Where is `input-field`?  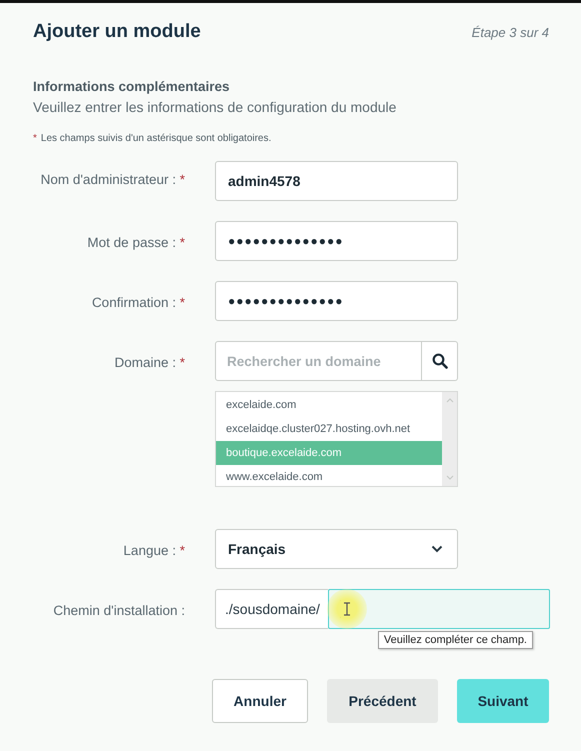
input-field is located at coordinates (439, 609).